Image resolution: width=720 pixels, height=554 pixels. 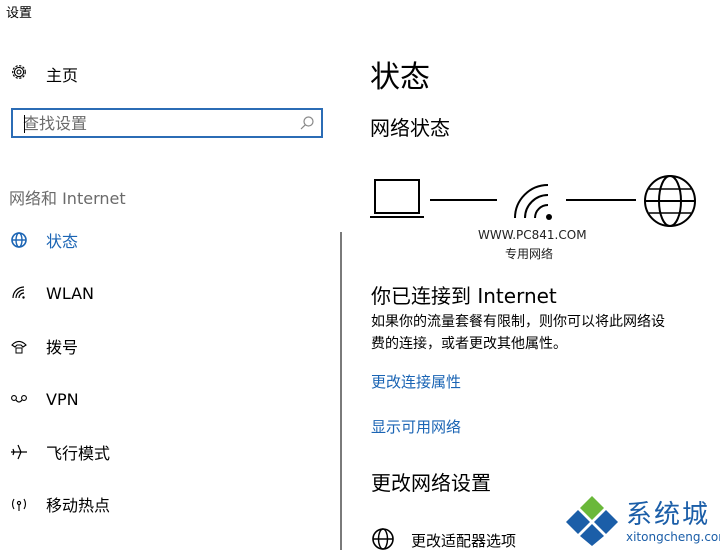 I want to click on phone-icon, so click(x=19, y=346).